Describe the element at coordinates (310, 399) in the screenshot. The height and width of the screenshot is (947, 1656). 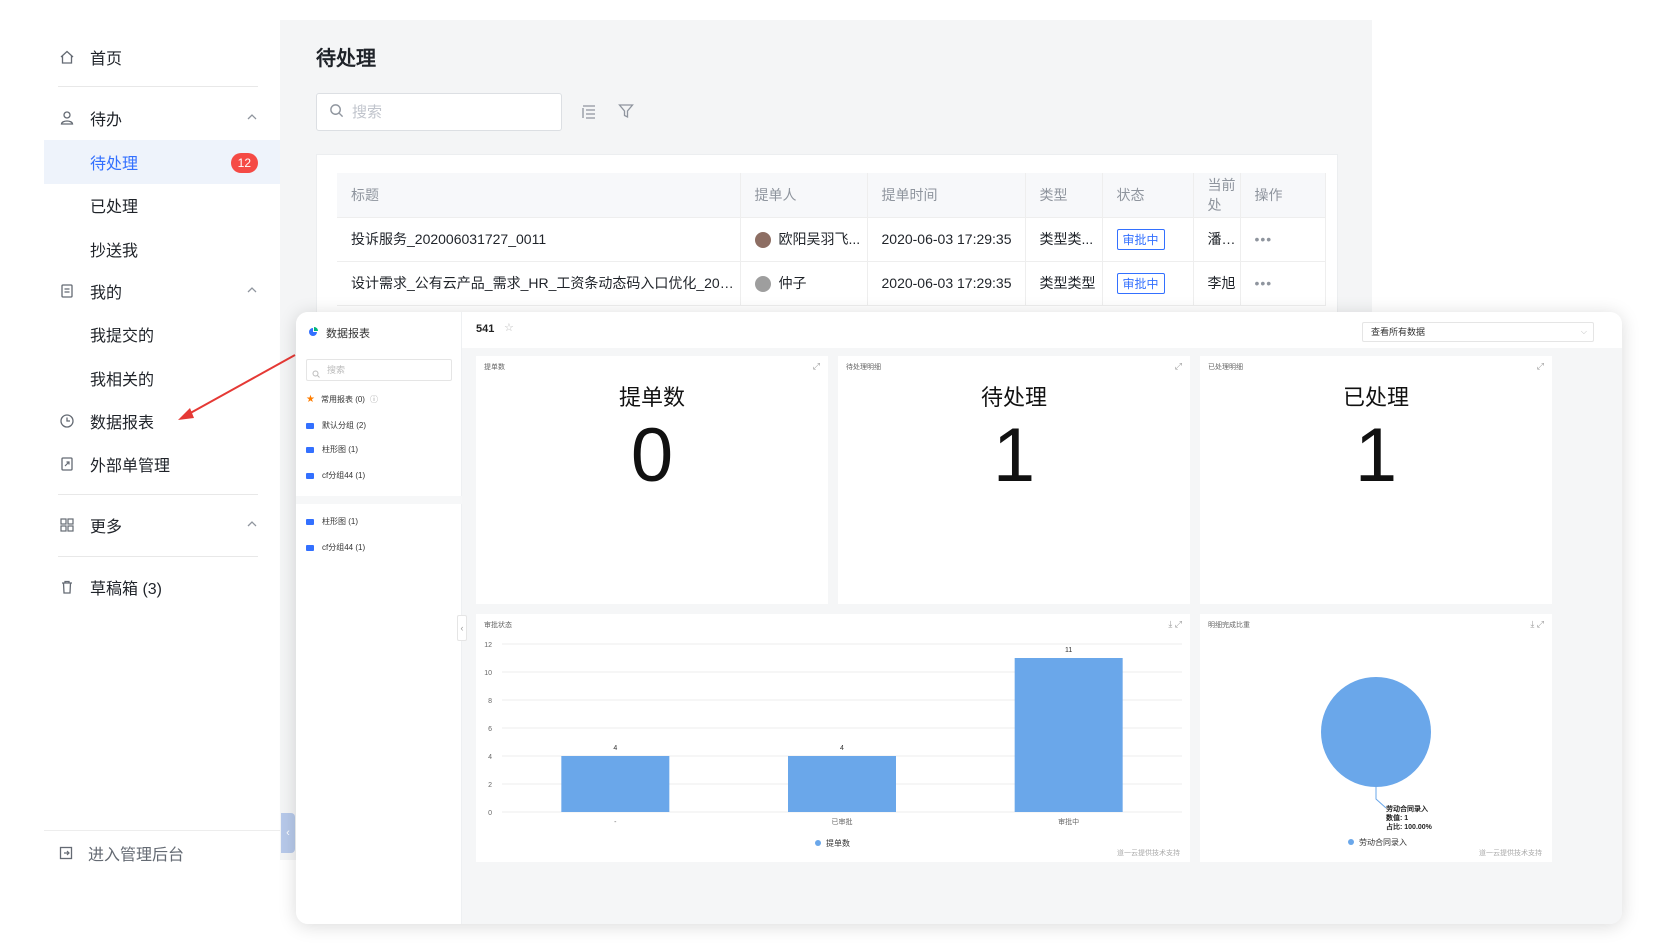
I see `star-icon: ★` at that location.